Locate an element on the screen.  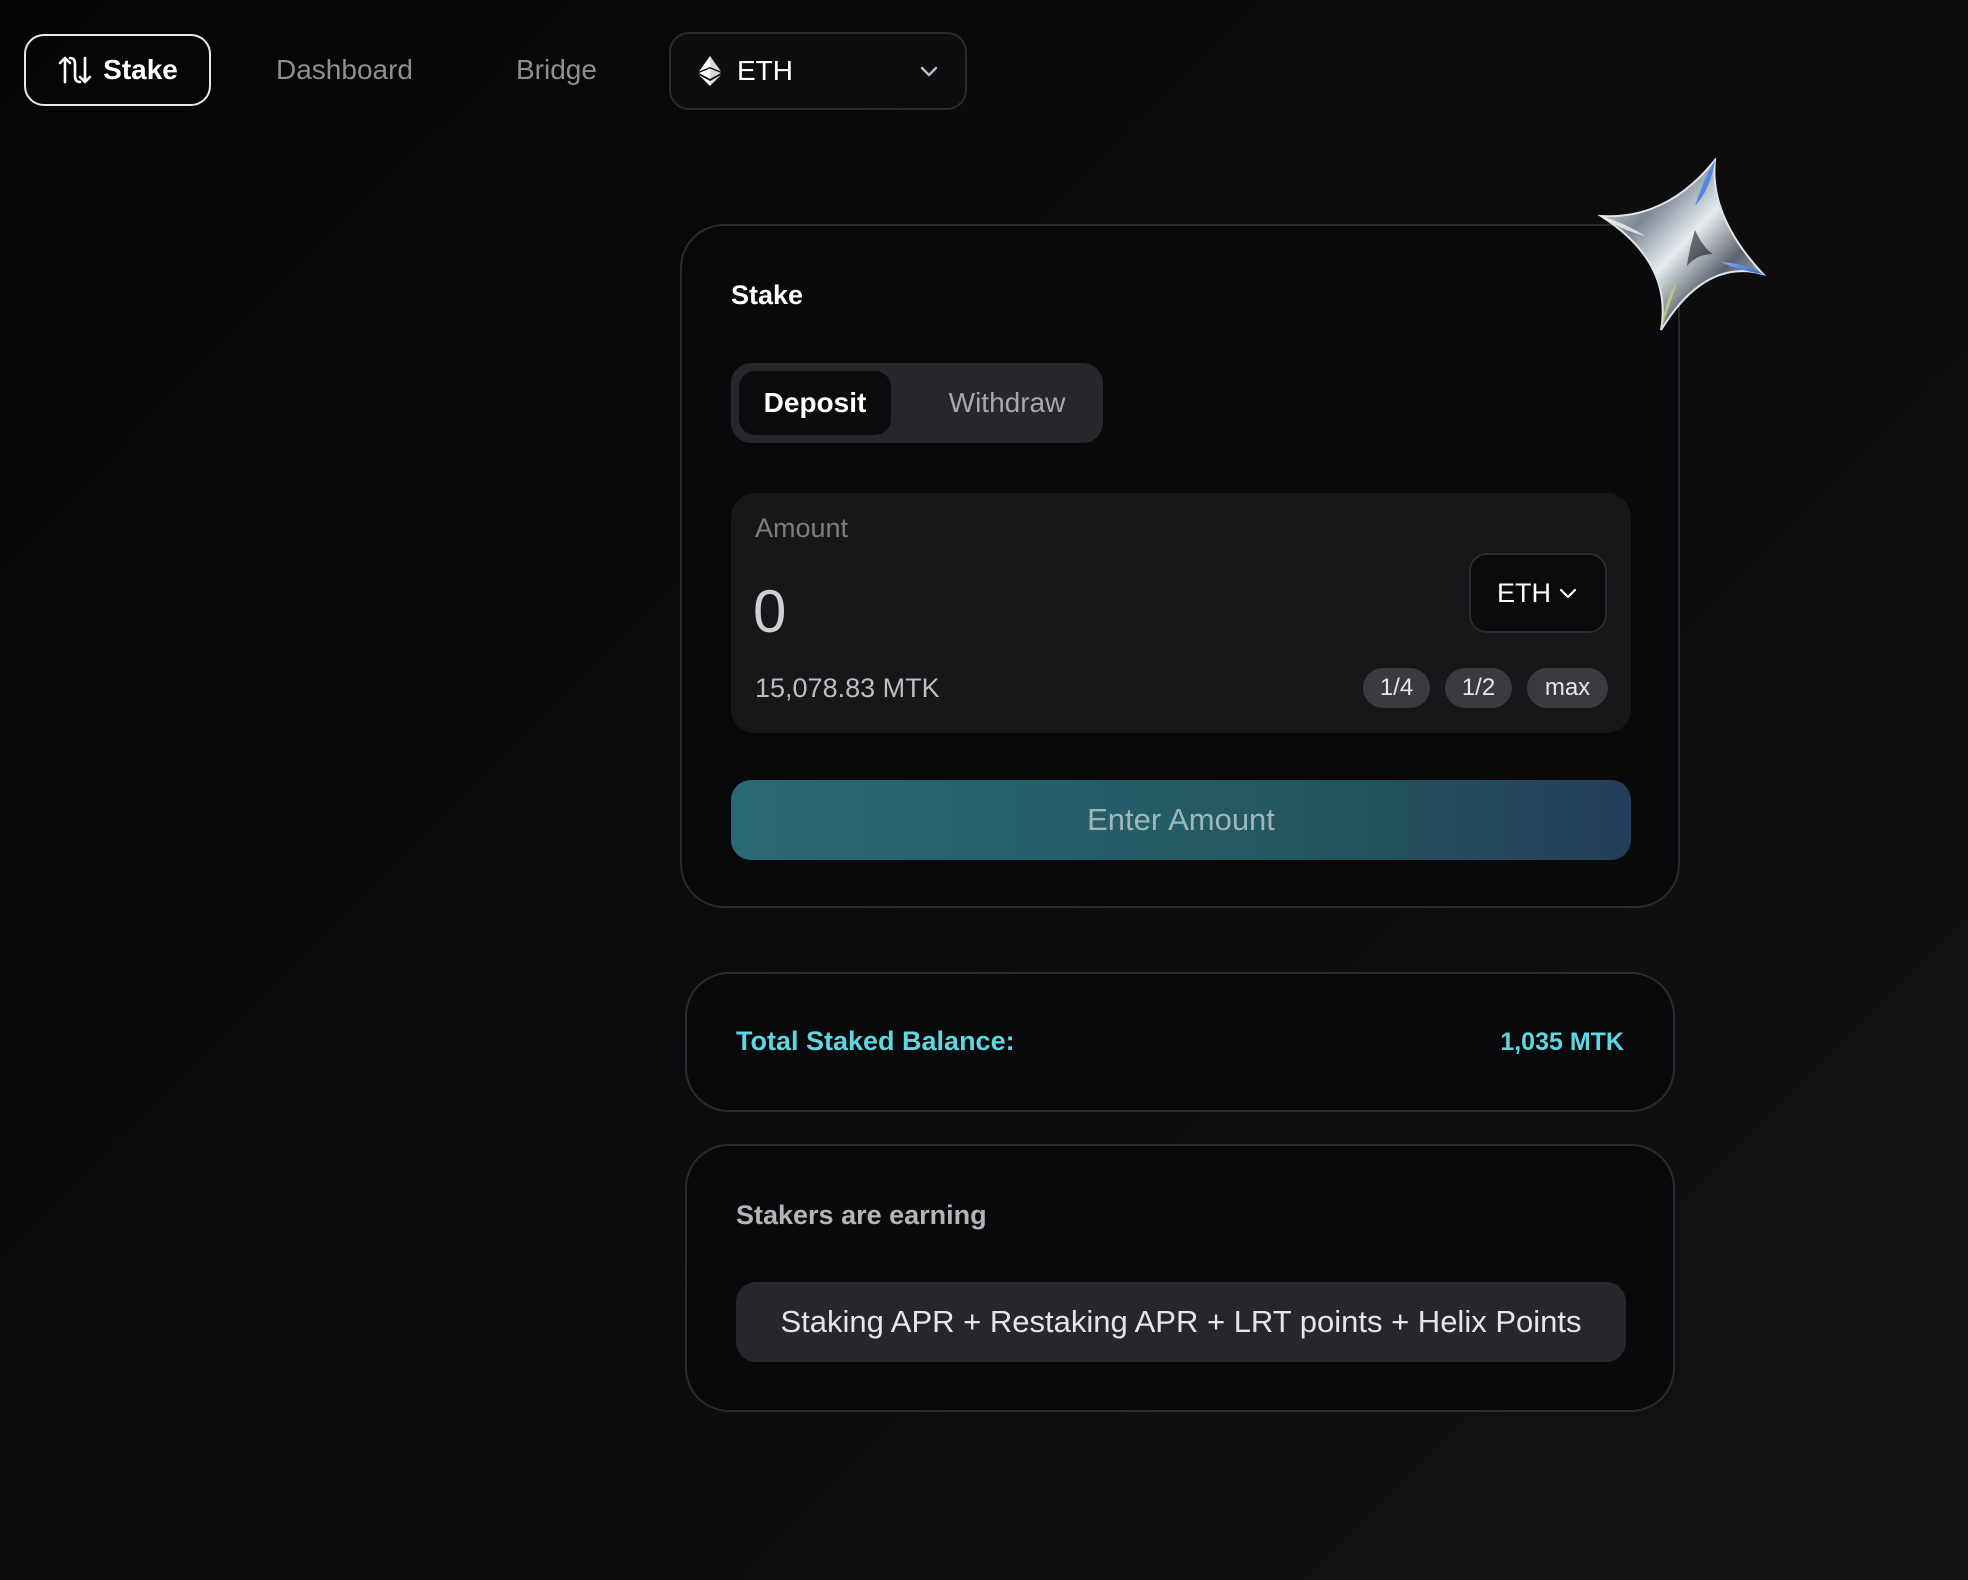
earnings-title: Stakers are earning is located at coordinates (861, 1215).